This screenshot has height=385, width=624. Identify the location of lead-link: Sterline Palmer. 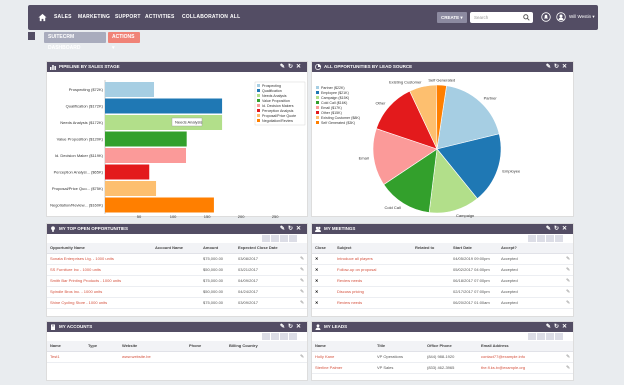
(343, 368).